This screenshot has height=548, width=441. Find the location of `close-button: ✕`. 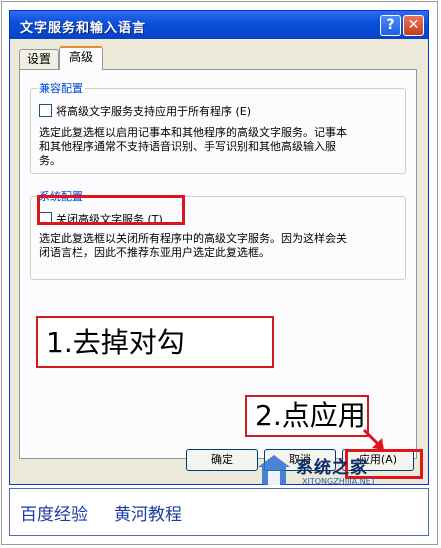

close-button: ✕ is located at coordinates (413, 25).